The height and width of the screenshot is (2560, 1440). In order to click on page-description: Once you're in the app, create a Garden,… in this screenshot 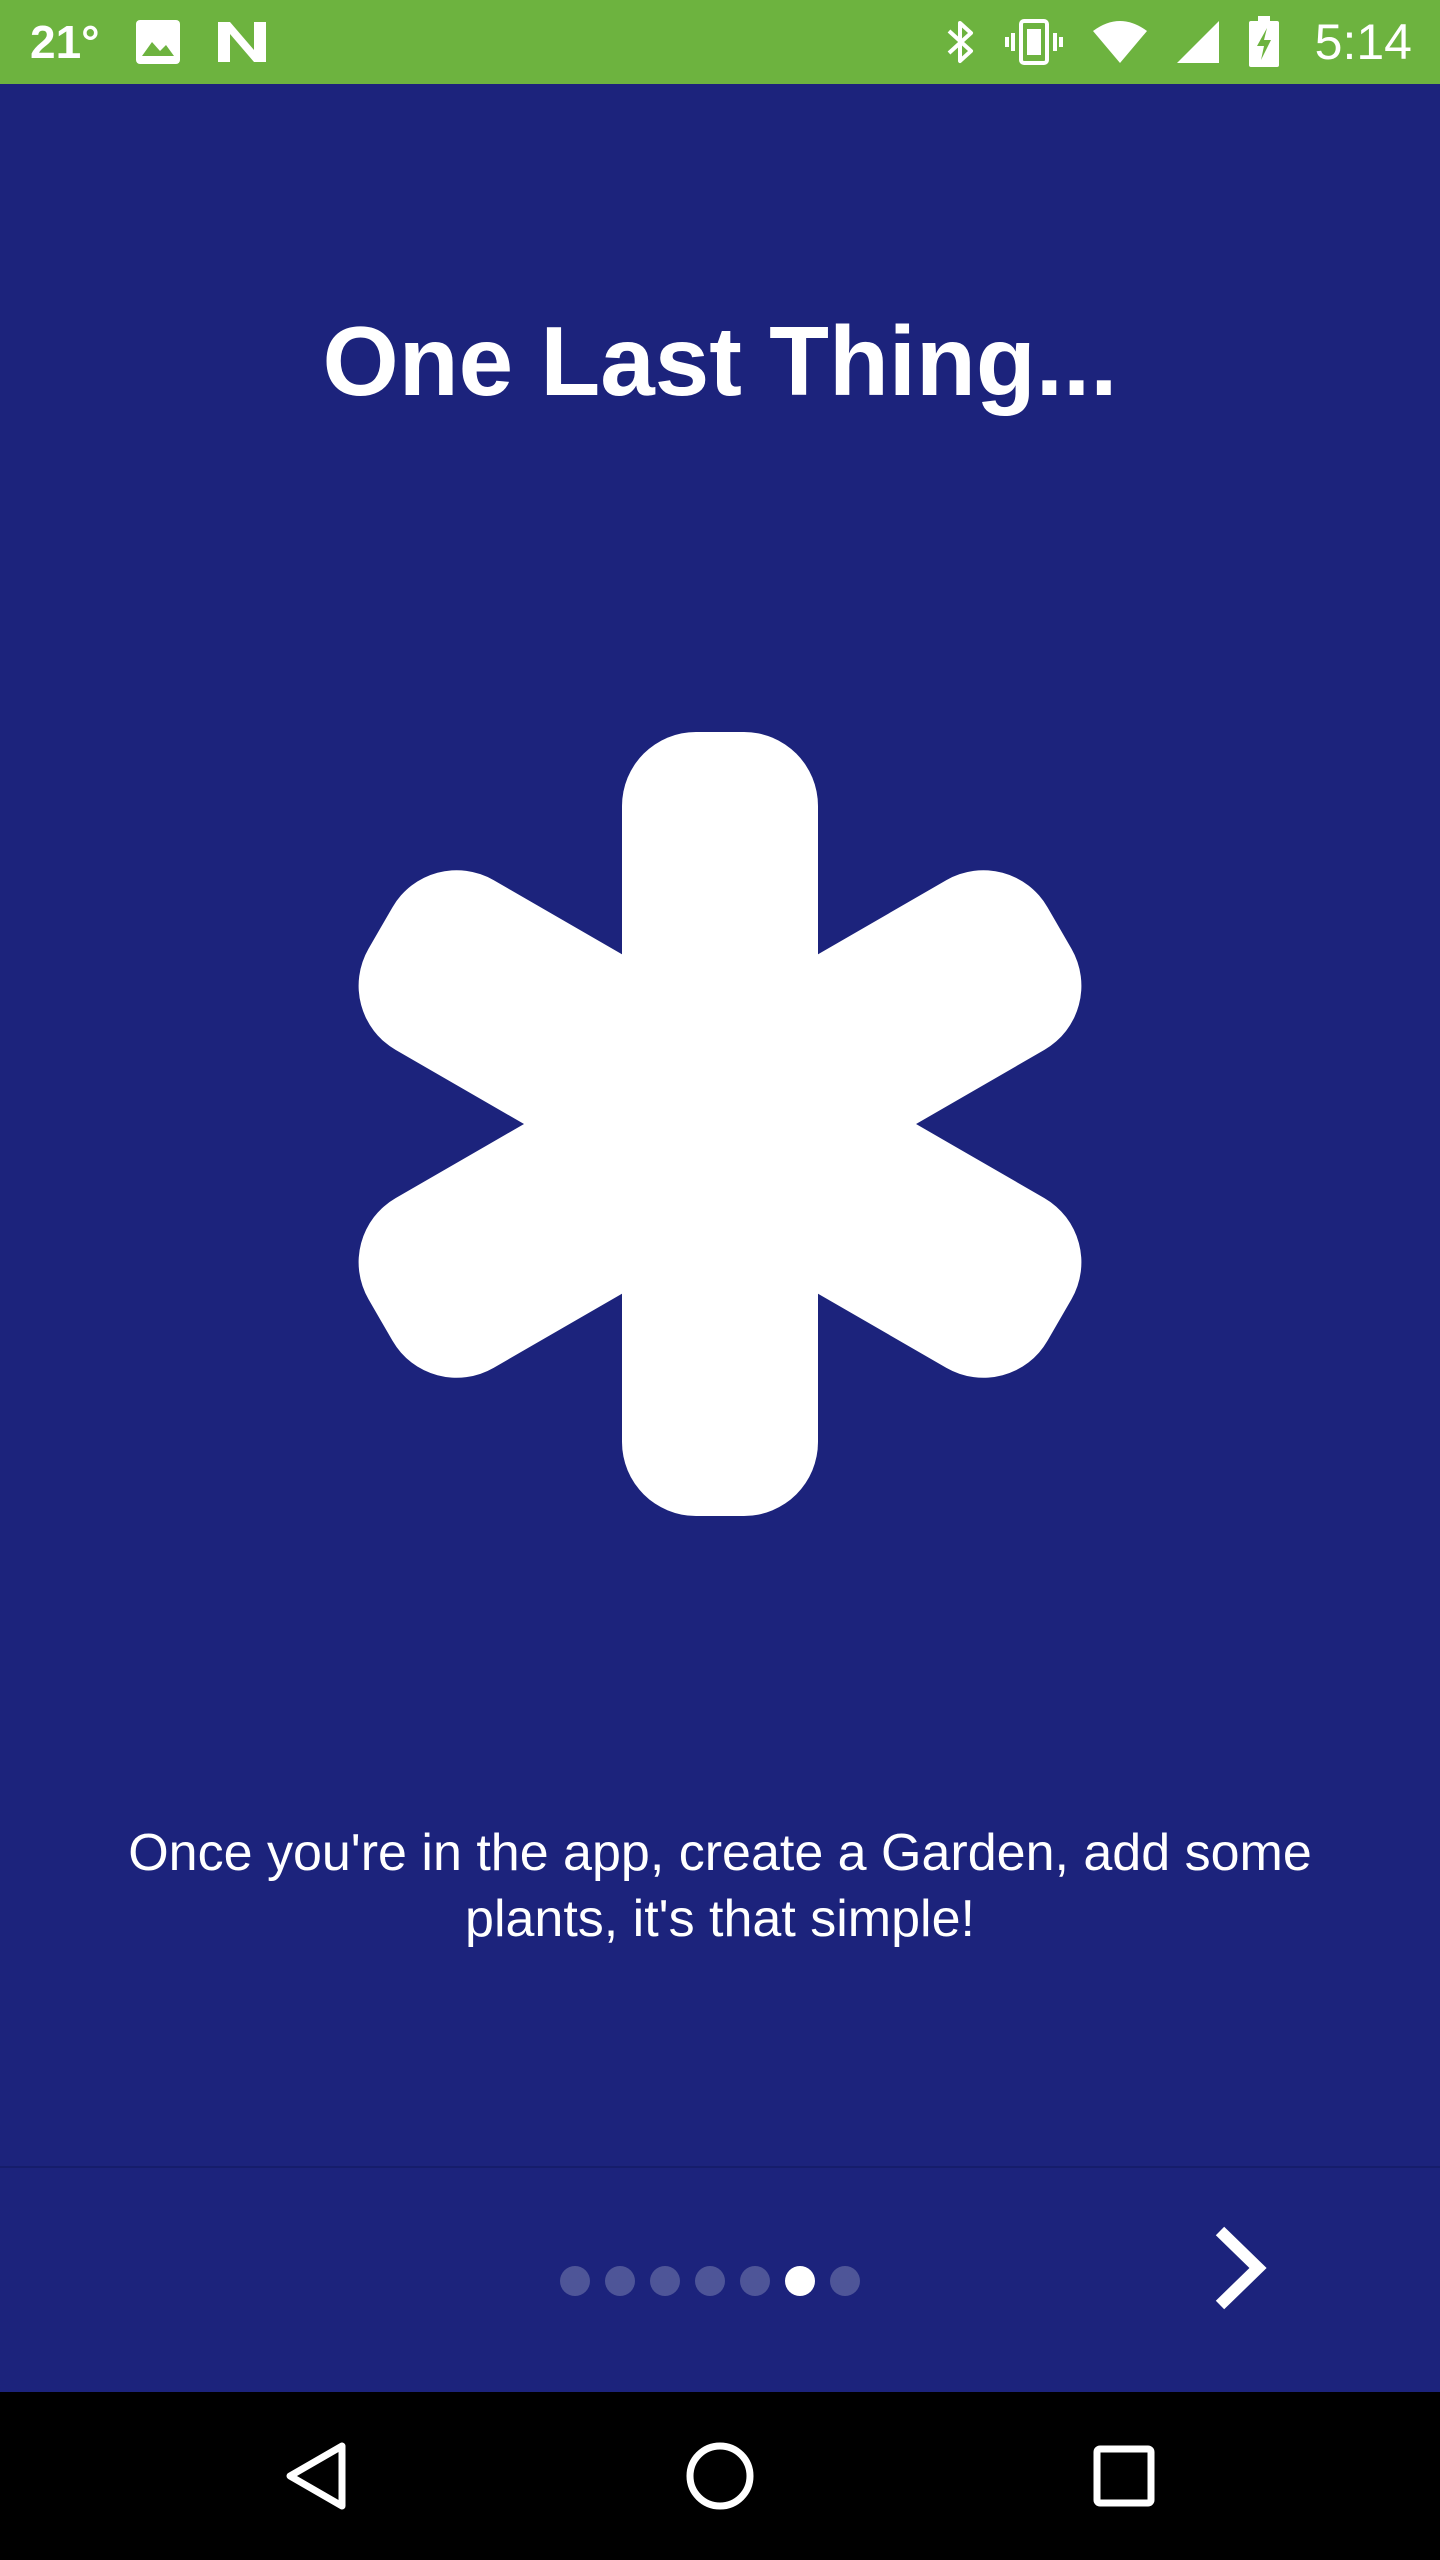, I will do `click(720, 1886)`.